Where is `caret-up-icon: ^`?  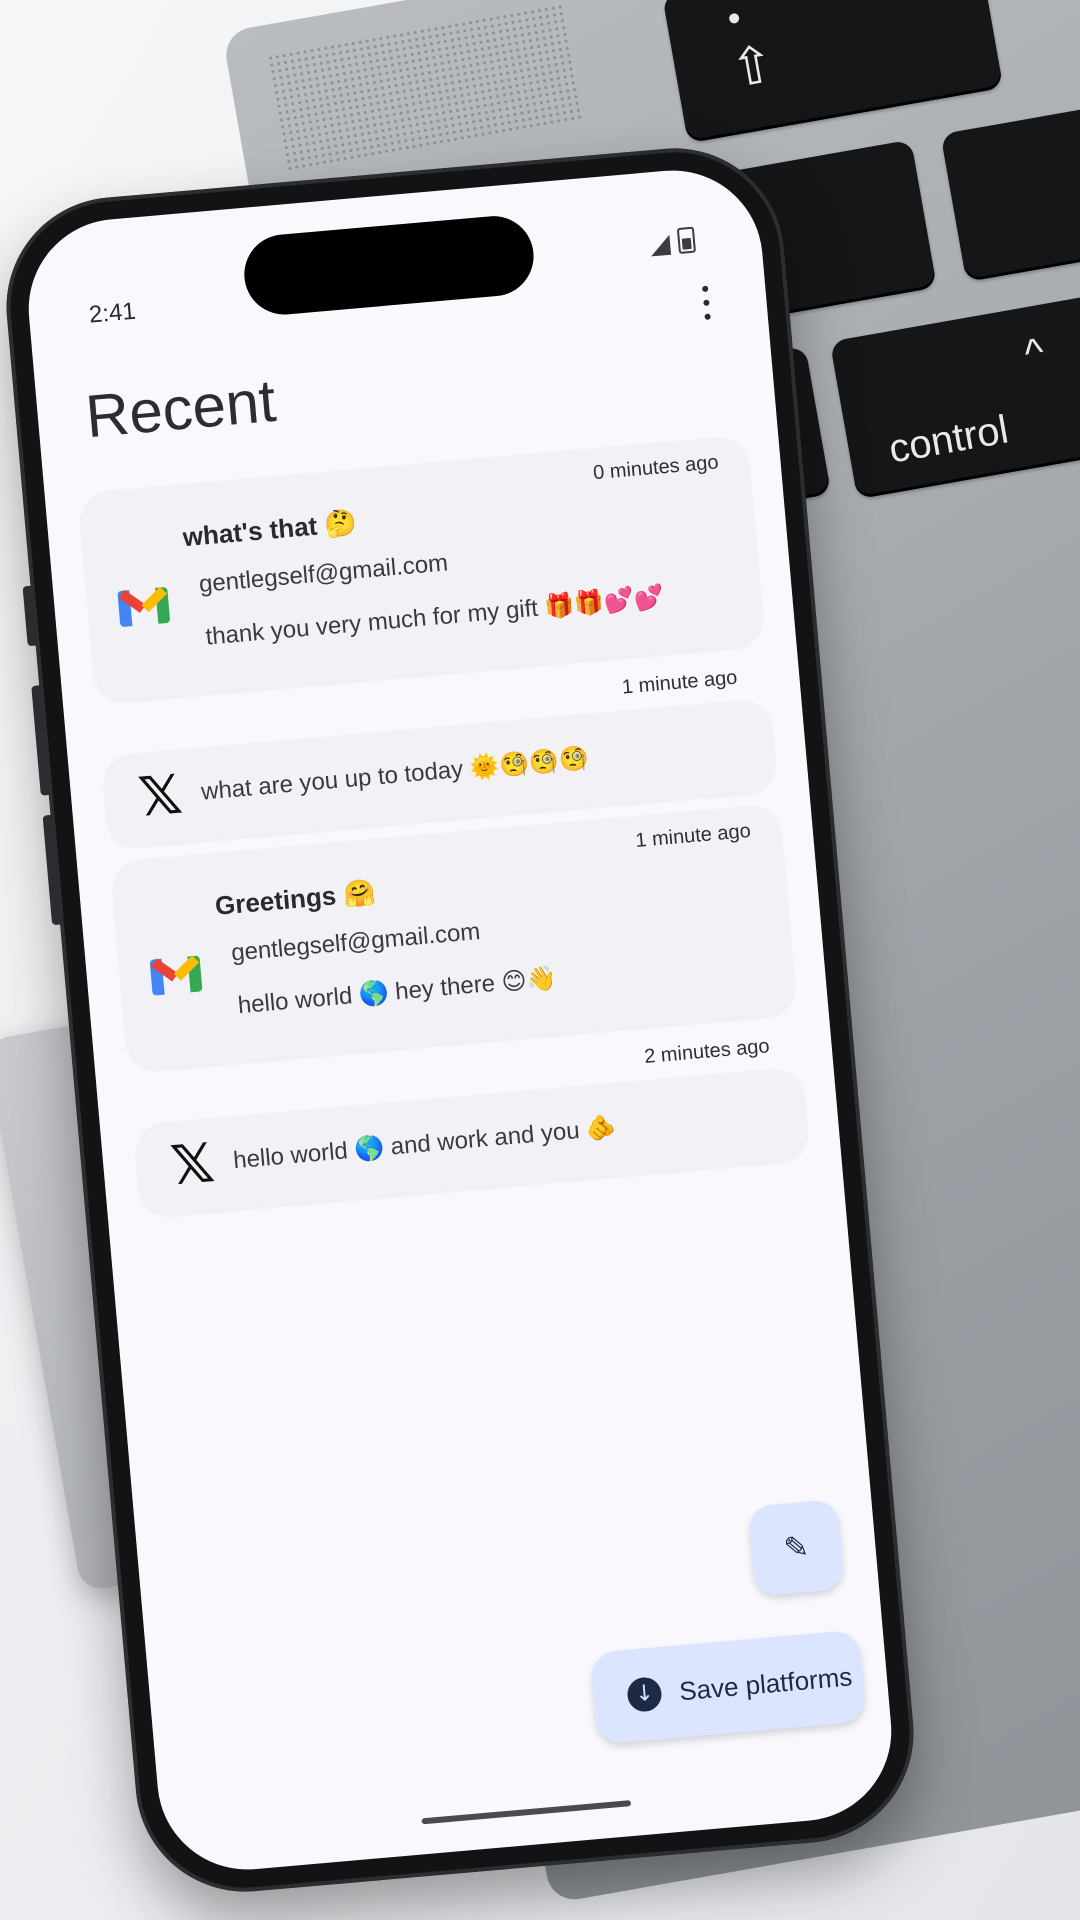
caret-up-icon: ^ is located at coordinates (1034, 353).